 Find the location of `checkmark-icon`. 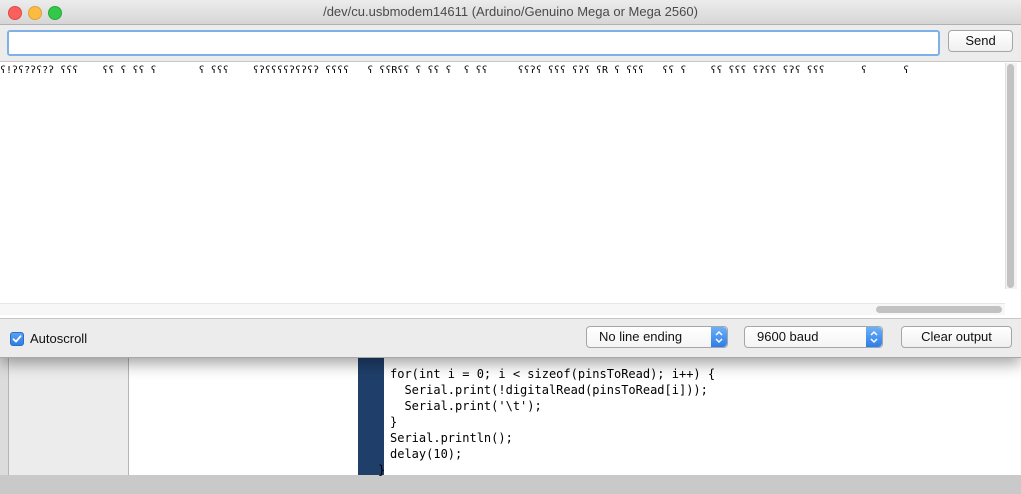

checkmark-icon is located at coordinates (17, 339).